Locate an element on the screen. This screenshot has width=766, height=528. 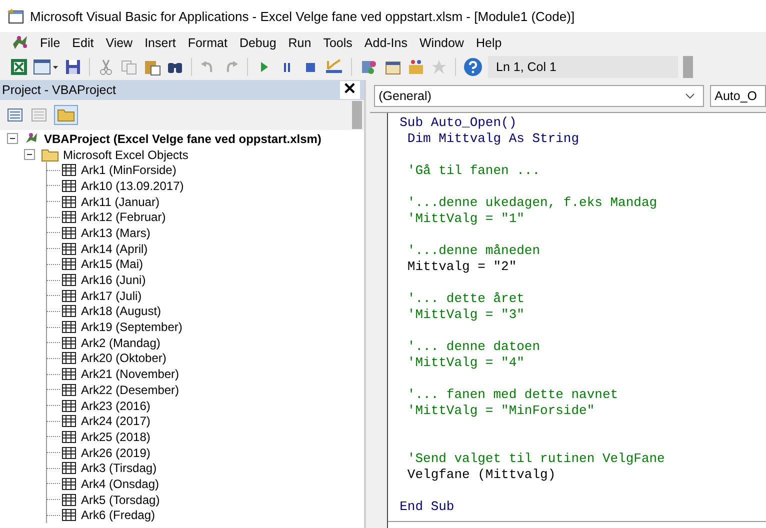
code-line: Mittvalg = "2" is located at coordinates (461, 266).